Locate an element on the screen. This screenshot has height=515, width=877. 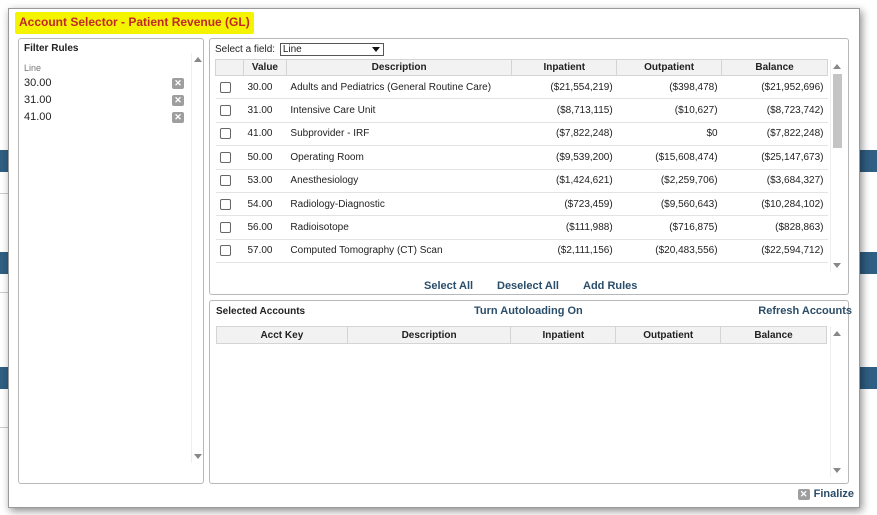
cell-outpatient: ($9,560,643) is located at coordinates (669, 204).